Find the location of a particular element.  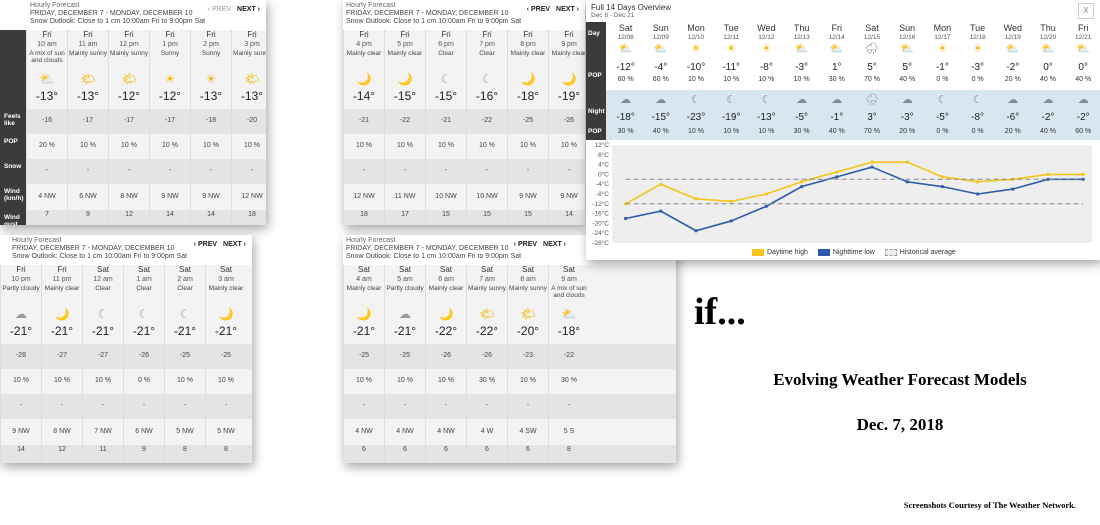

hour-wind: 4 NW is located at coordinates (405, 431).